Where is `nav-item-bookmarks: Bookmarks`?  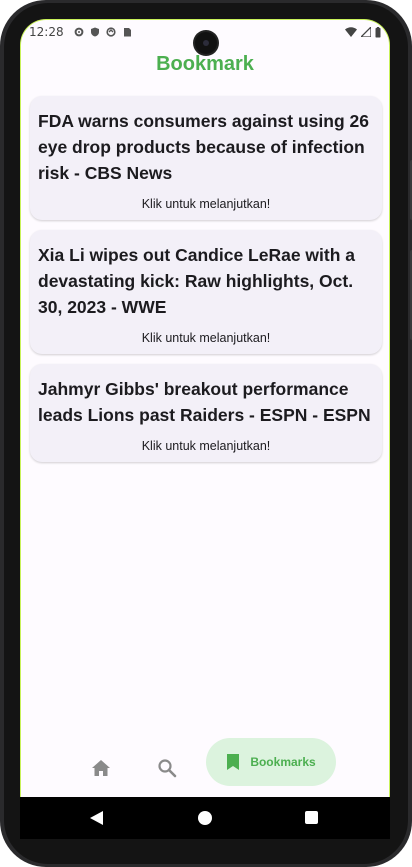 nav-item-bookmarks: Bookmarks is located at coordinates (271, 762).